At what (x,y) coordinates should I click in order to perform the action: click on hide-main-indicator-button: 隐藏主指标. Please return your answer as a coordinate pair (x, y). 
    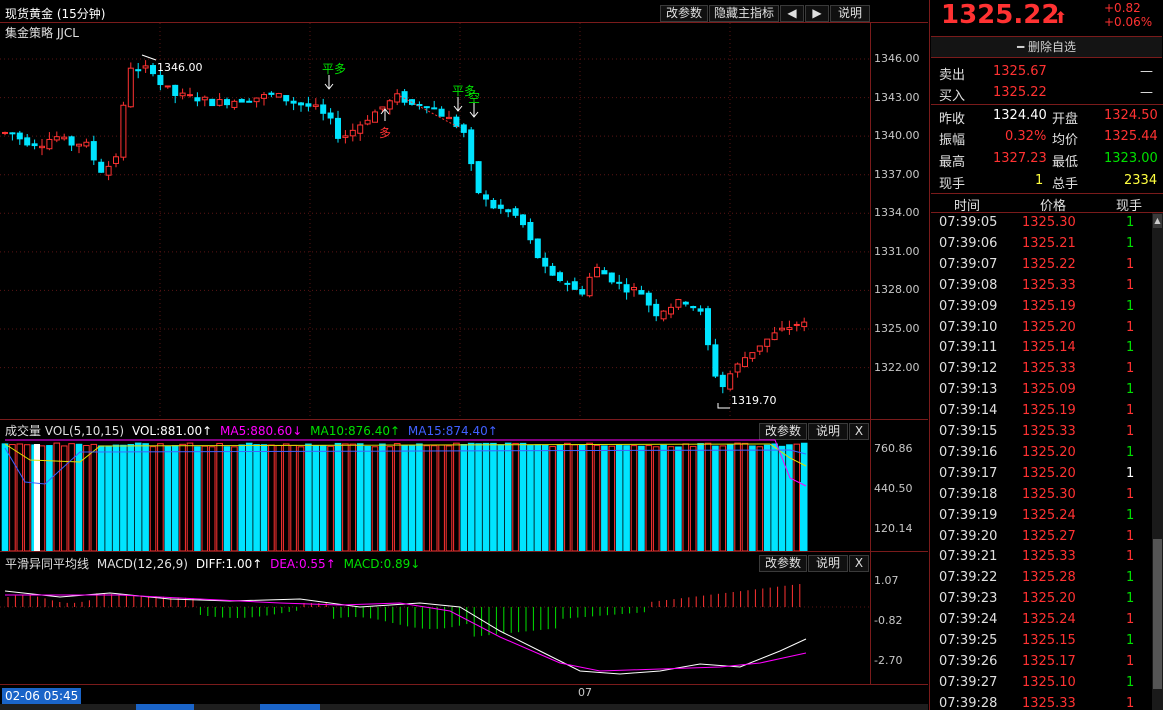
    Looking at the image, I should click on (744, 13).